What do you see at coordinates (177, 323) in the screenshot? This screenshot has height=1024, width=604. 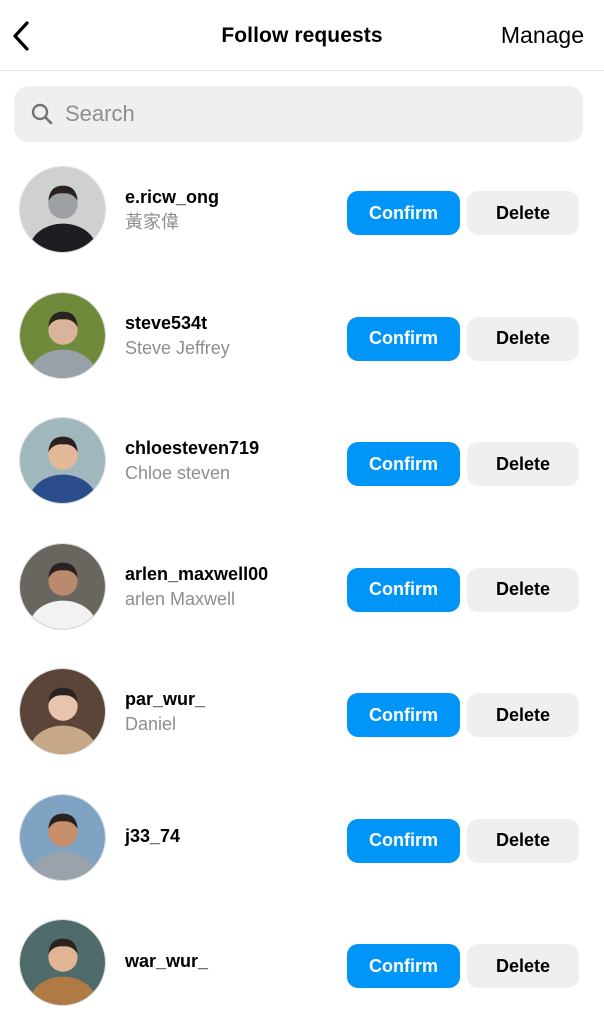 I see `username: steve534t` at bounding box center [177, 323].